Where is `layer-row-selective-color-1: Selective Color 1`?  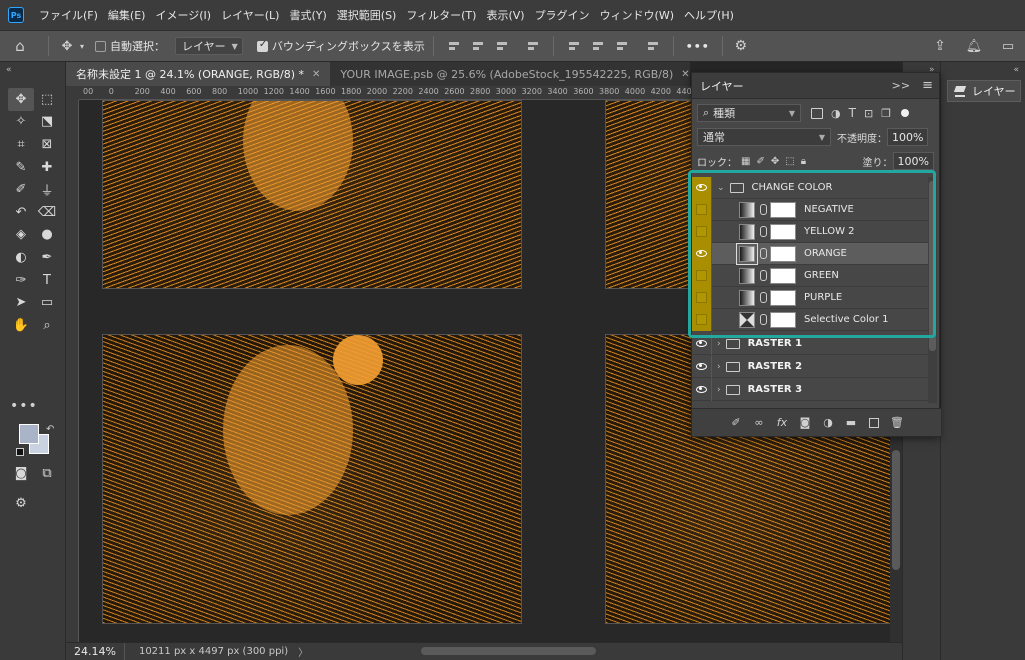
layer-row-selective-color-1: Selective Color 1 is located at coordinates (810, 319).